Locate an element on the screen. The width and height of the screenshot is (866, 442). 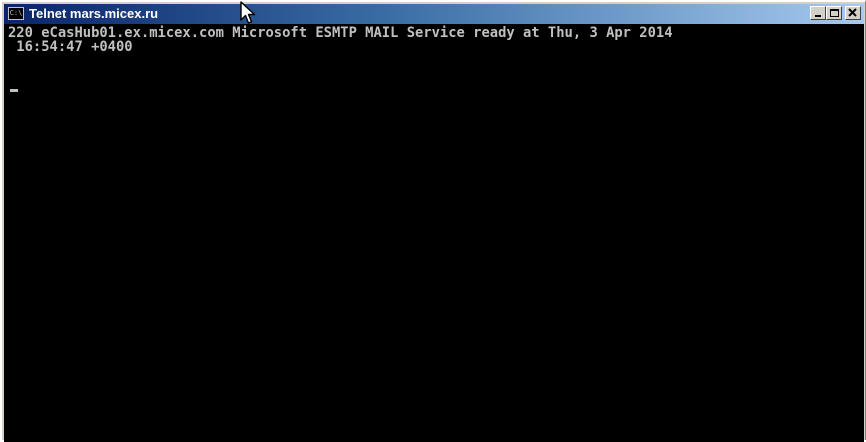
console-line: 16:54:47 +0400 is located at coordinates (70, 47).